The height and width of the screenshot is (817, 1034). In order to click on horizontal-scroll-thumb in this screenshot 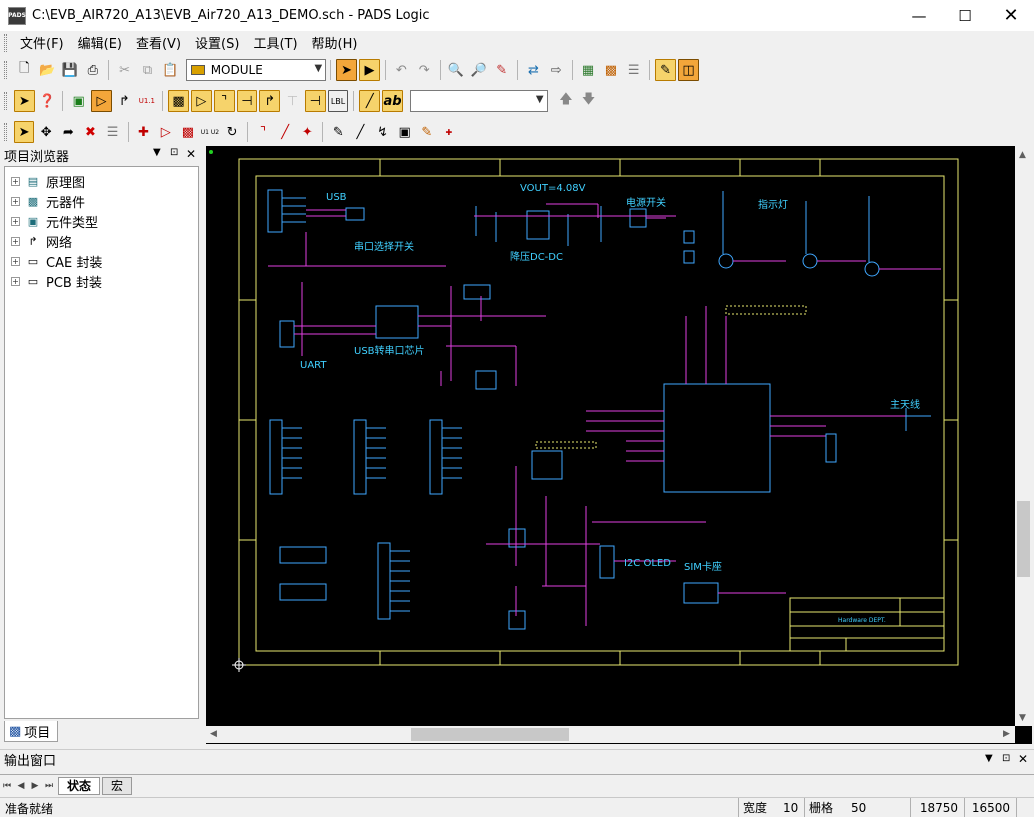, I will do `click(490, 734)`.